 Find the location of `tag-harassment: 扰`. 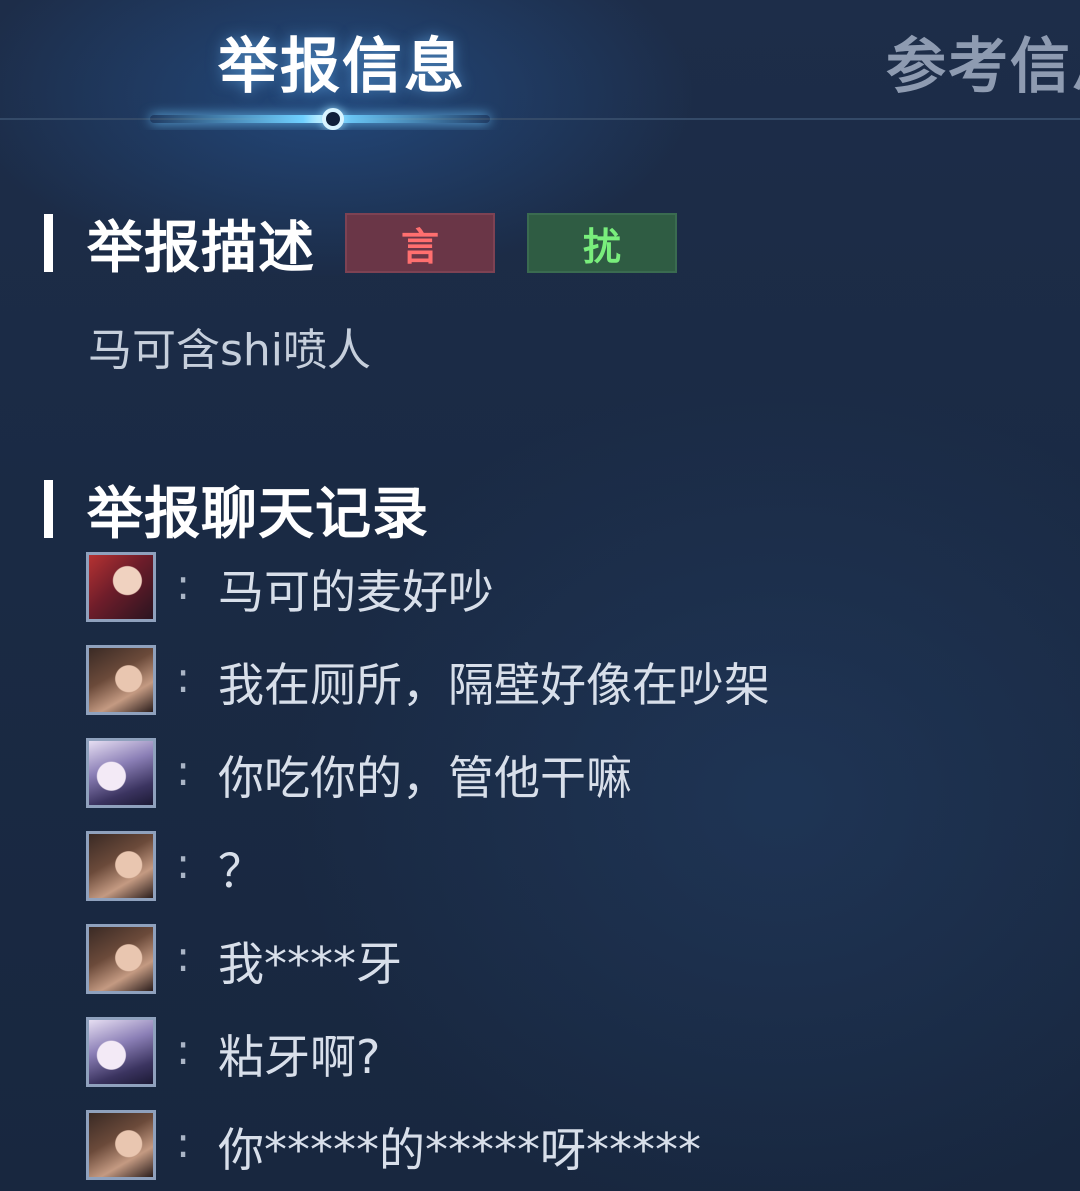

tag-harassment: 扰 is located at coordinates (602, 243).